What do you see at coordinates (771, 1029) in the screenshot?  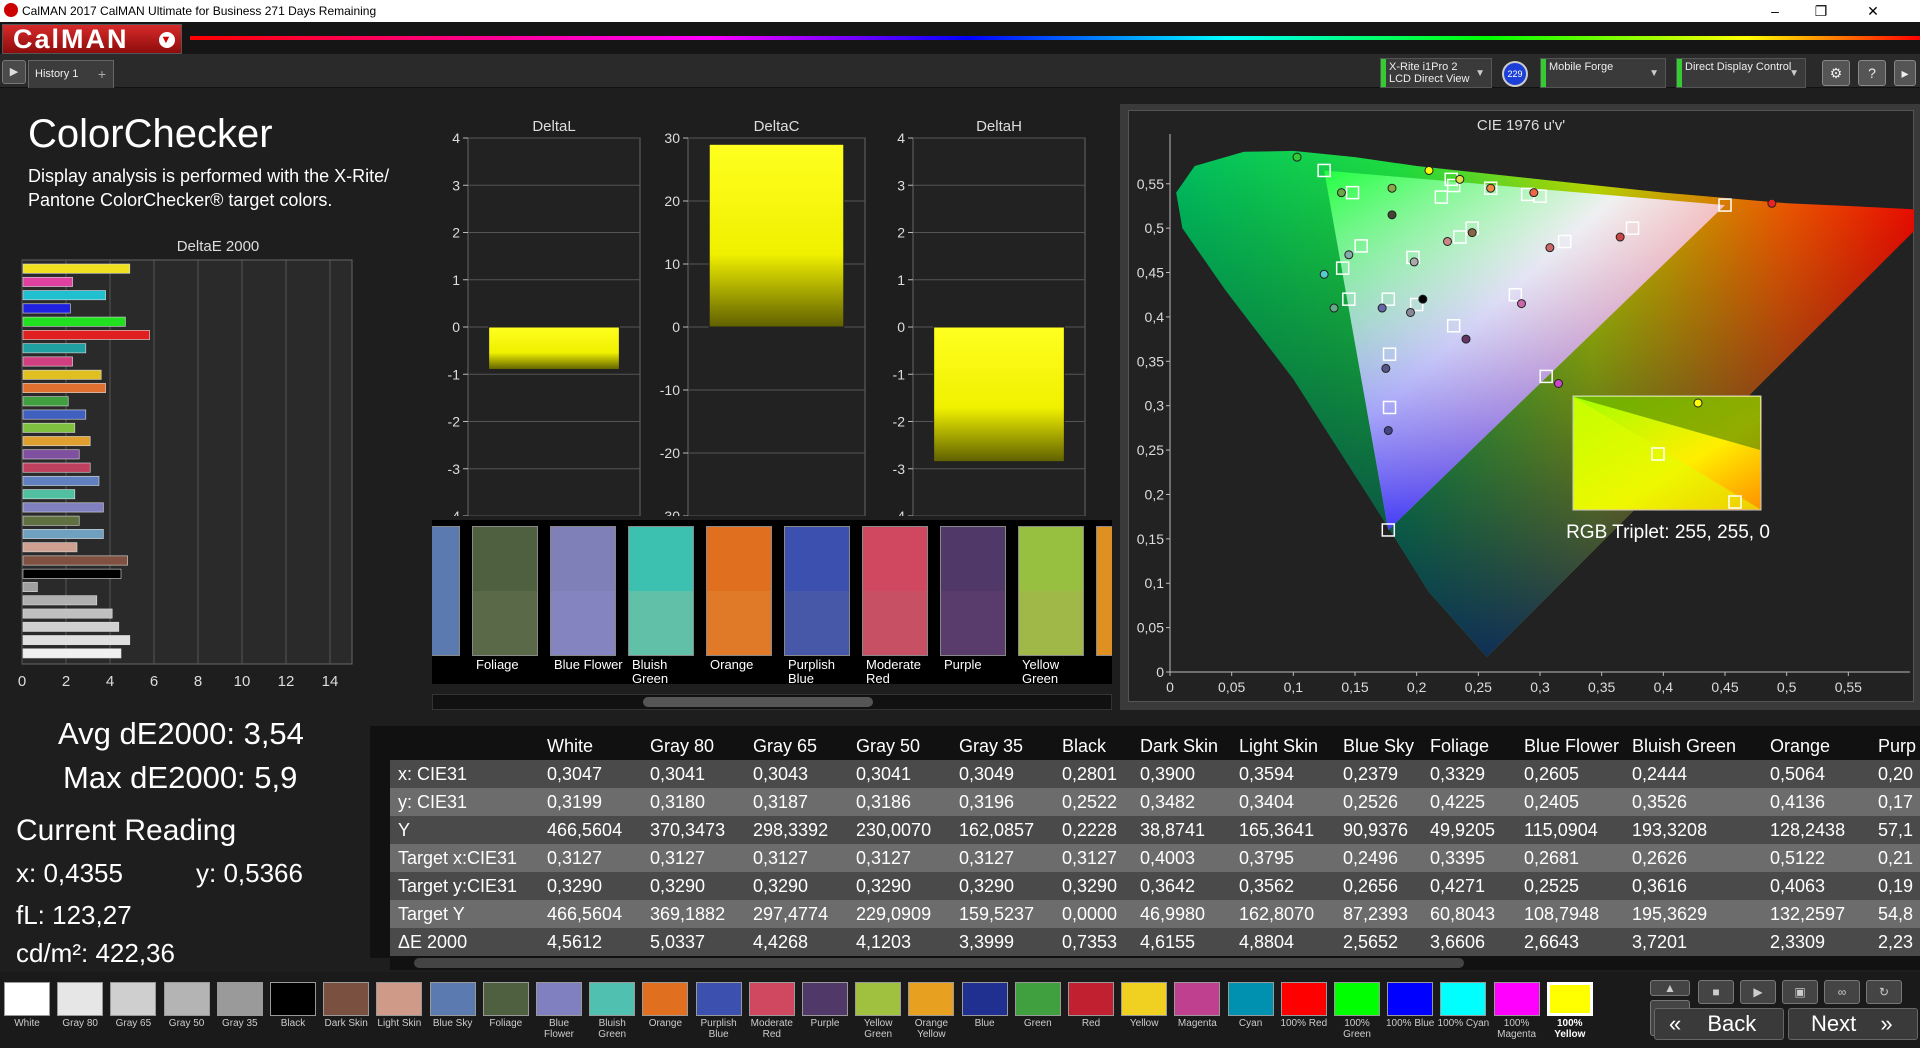 I see `patch-label: Moderate Red` at bounding box center [771, 1029].